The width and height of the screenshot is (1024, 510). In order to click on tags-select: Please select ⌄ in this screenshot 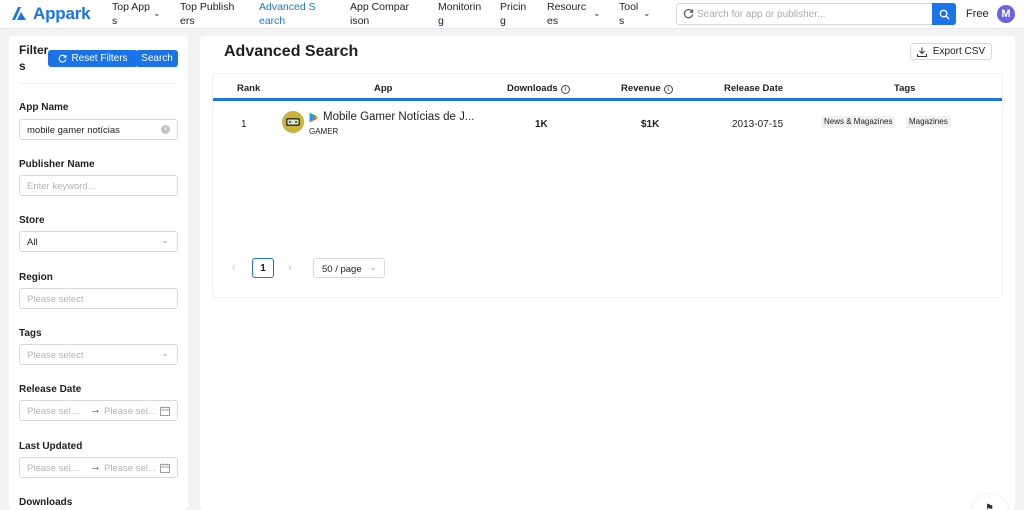, I will do `click(98, 354)`.